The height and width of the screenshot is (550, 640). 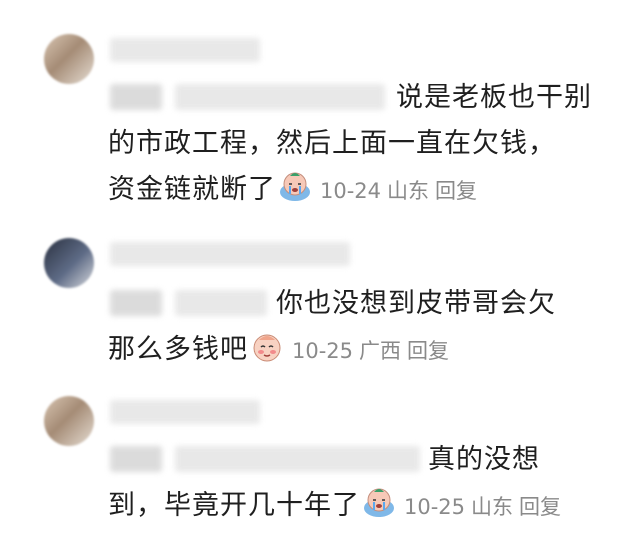 What do you see at coordinates (416, 303) in the screenshot?
I see `comment-text: 你也没想到皮带哥会欠` at bounding box center [416, 303].